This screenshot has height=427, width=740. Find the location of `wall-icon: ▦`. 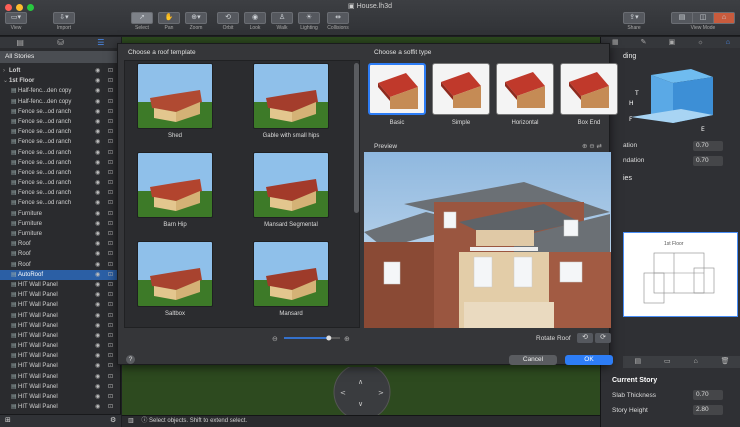

wall-icon: ▦ is located at coordinates (615, 42).